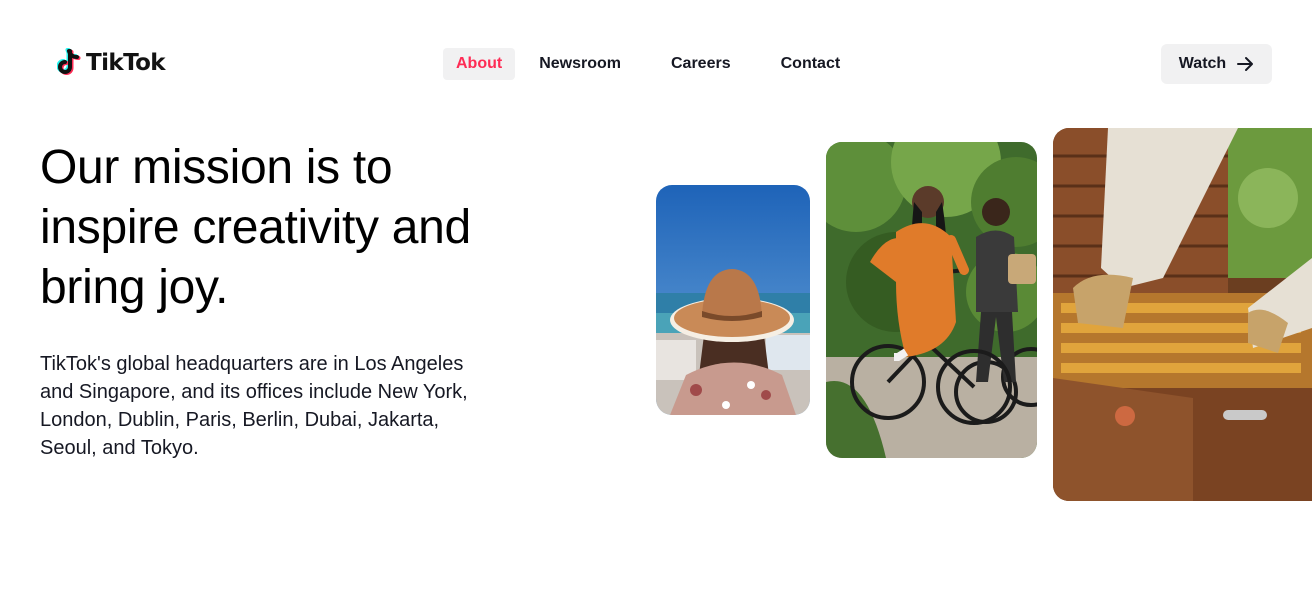 This screenshot has height=599, width=1312. I want to click on watch-button: Watch, so click(1216, 64).